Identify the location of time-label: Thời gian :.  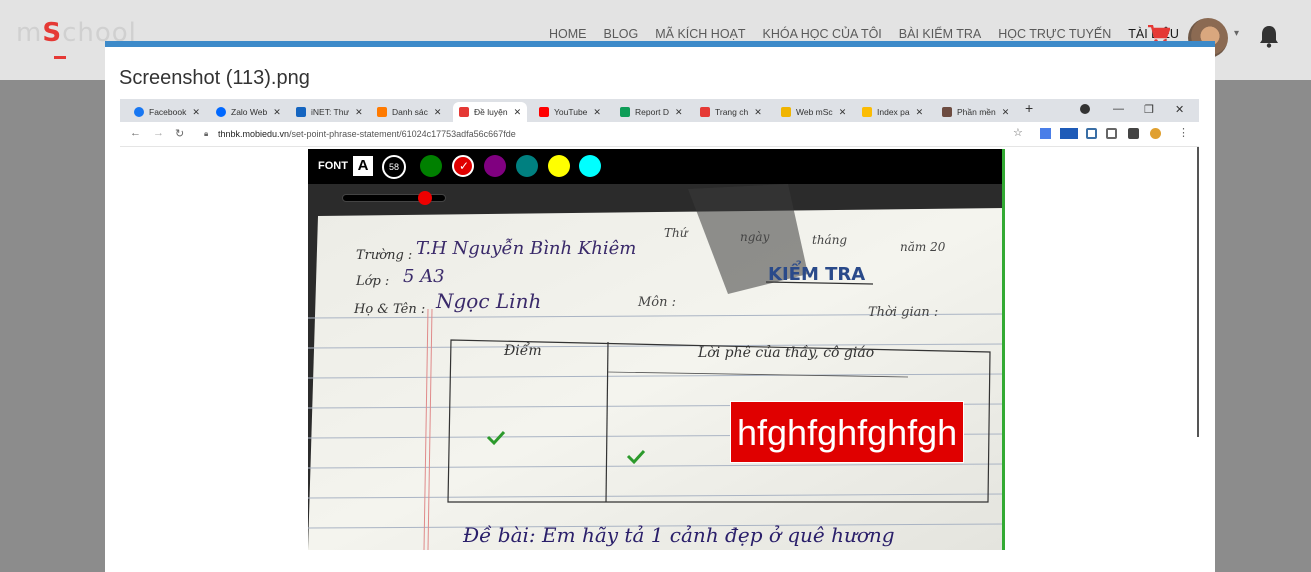
(903, 312).